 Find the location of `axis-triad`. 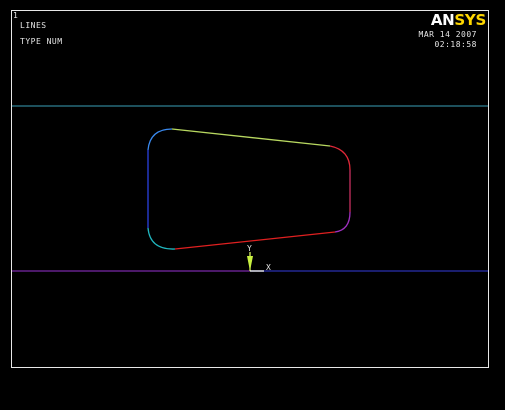

axis-triad is located at coordinates (255, 262).